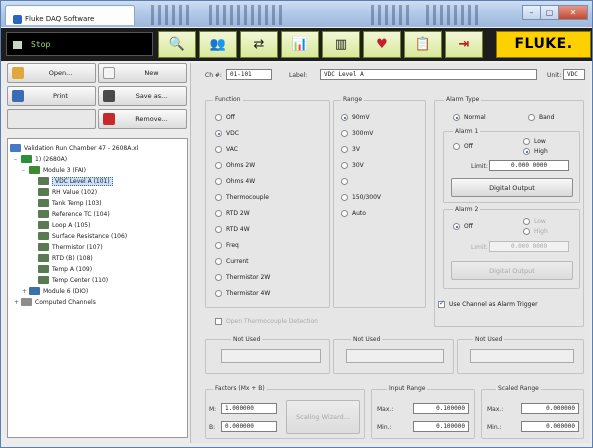 The width and height of the screenshot is (593, 448). Describe the element at coordinates (73, 280) in the screenshot. I see `tree-item: Temp Center (110)` at that location.